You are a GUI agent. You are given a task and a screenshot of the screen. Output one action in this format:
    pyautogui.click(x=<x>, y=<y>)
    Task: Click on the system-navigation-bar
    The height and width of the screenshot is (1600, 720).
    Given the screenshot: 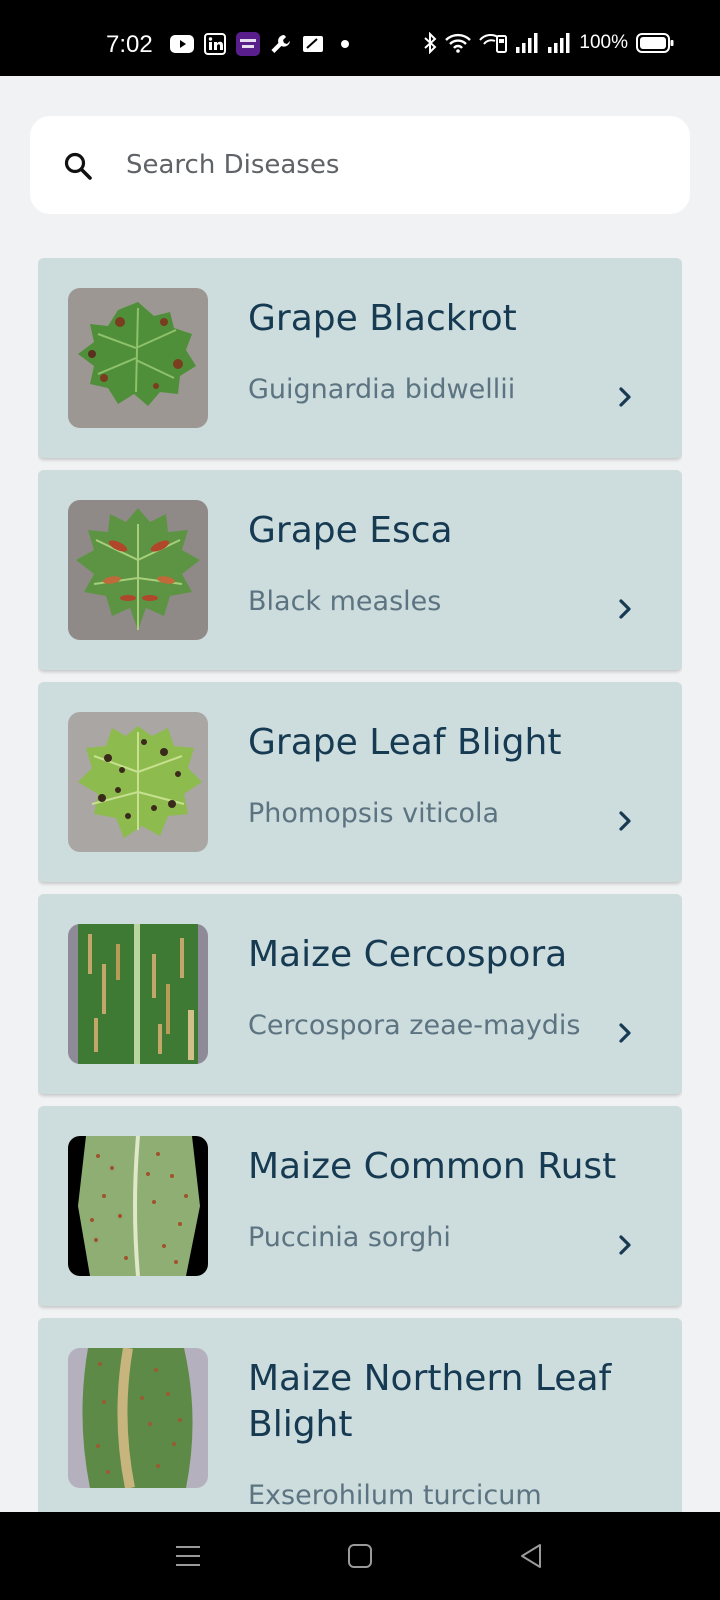 What is the action you would take?
    pyautogui.click(x=360, y=1556)
    